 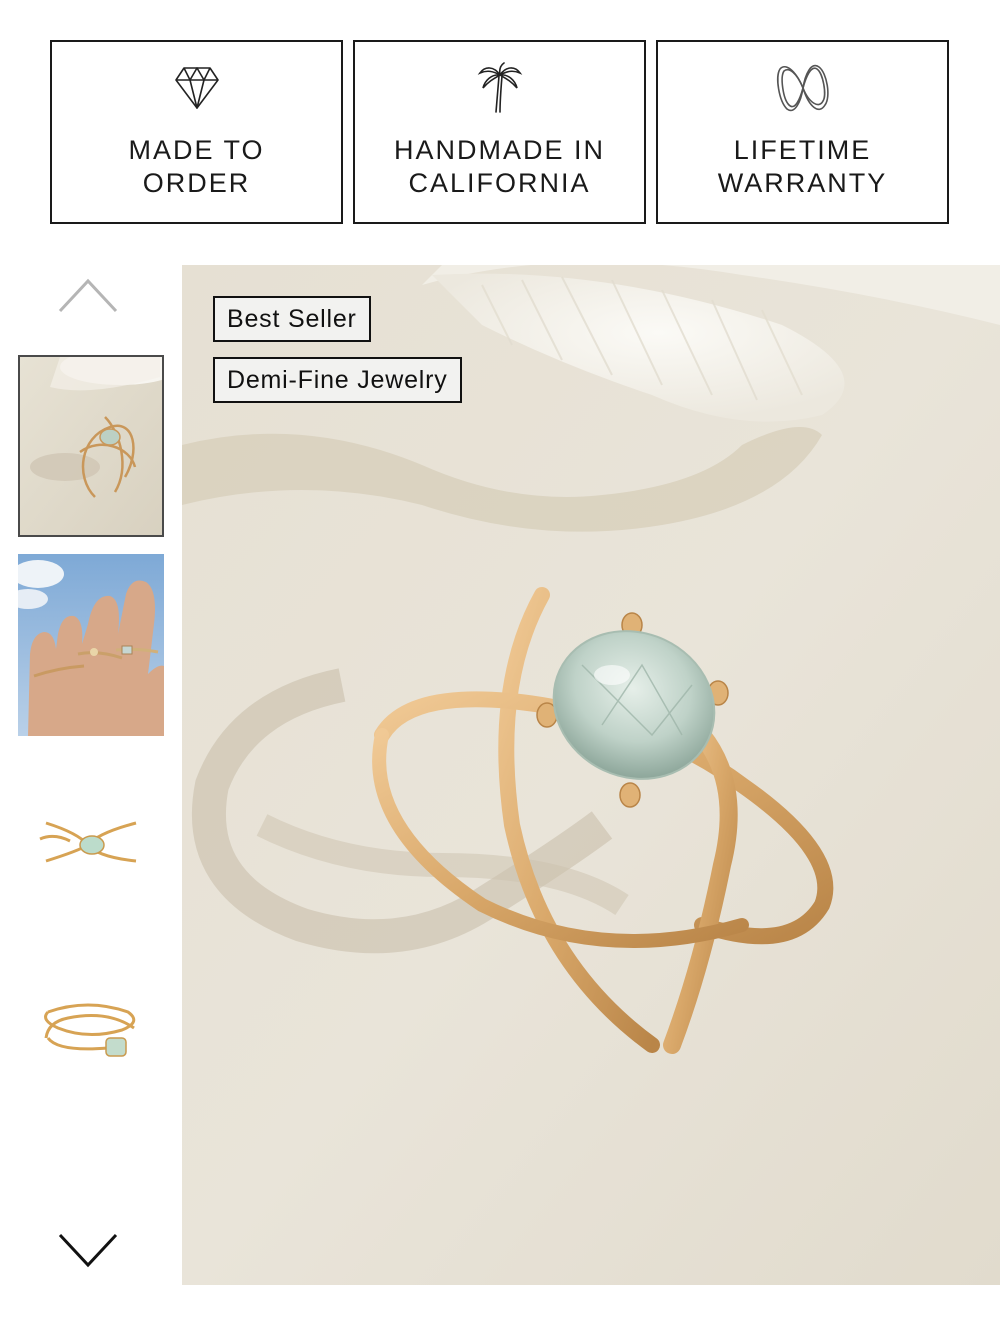 I want to click on feature-label: MADE TO ORDER, so click(x=196, y=166).